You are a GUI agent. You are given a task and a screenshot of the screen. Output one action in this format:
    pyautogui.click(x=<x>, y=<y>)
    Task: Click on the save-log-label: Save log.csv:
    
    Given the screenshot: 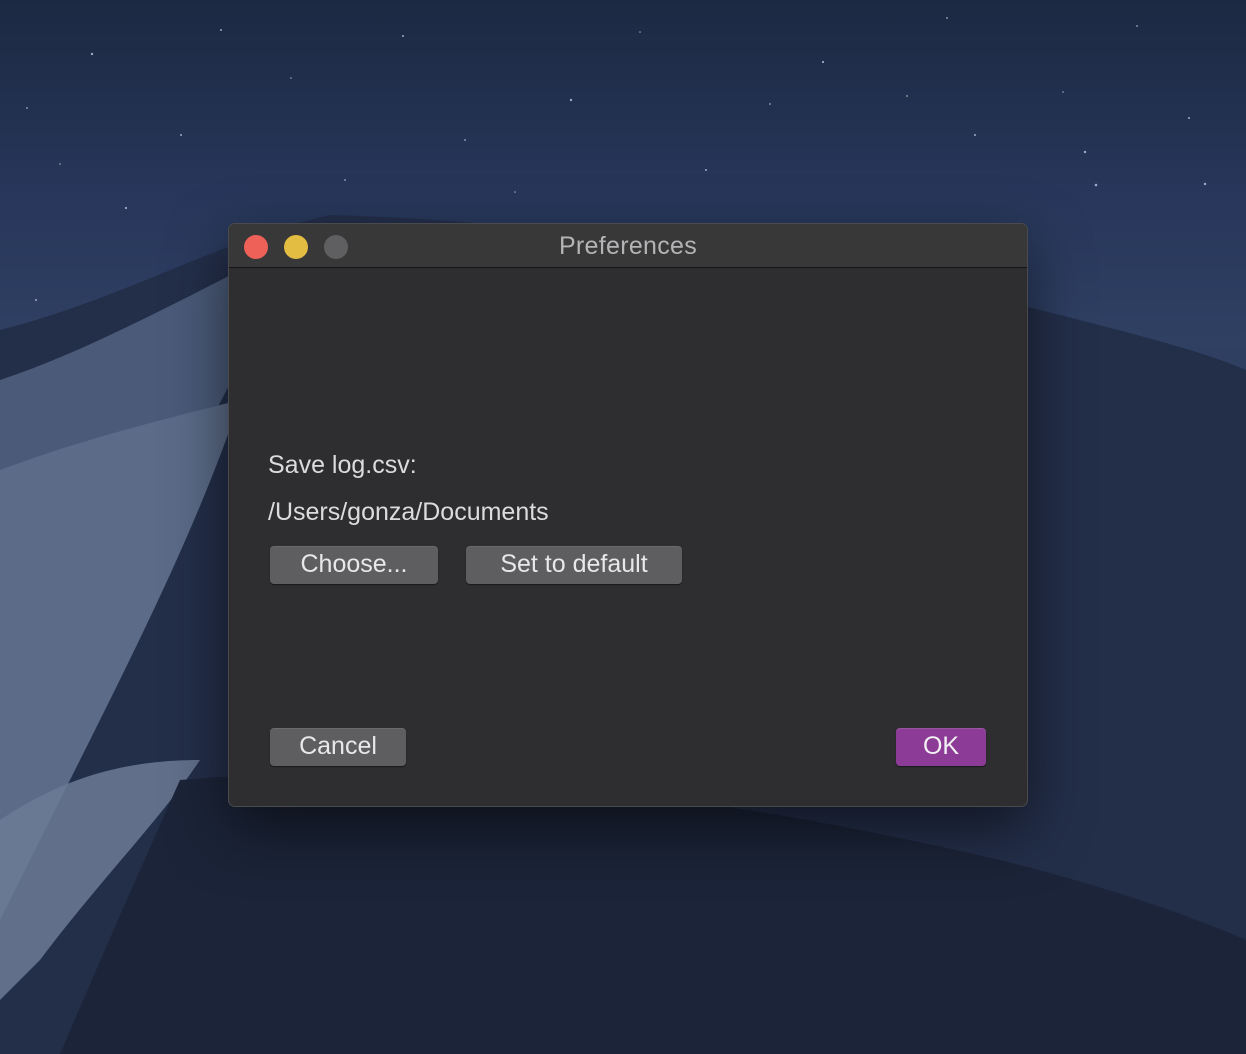 What is the action you would take?
    pyautogui.click(x=342, y=465)
    